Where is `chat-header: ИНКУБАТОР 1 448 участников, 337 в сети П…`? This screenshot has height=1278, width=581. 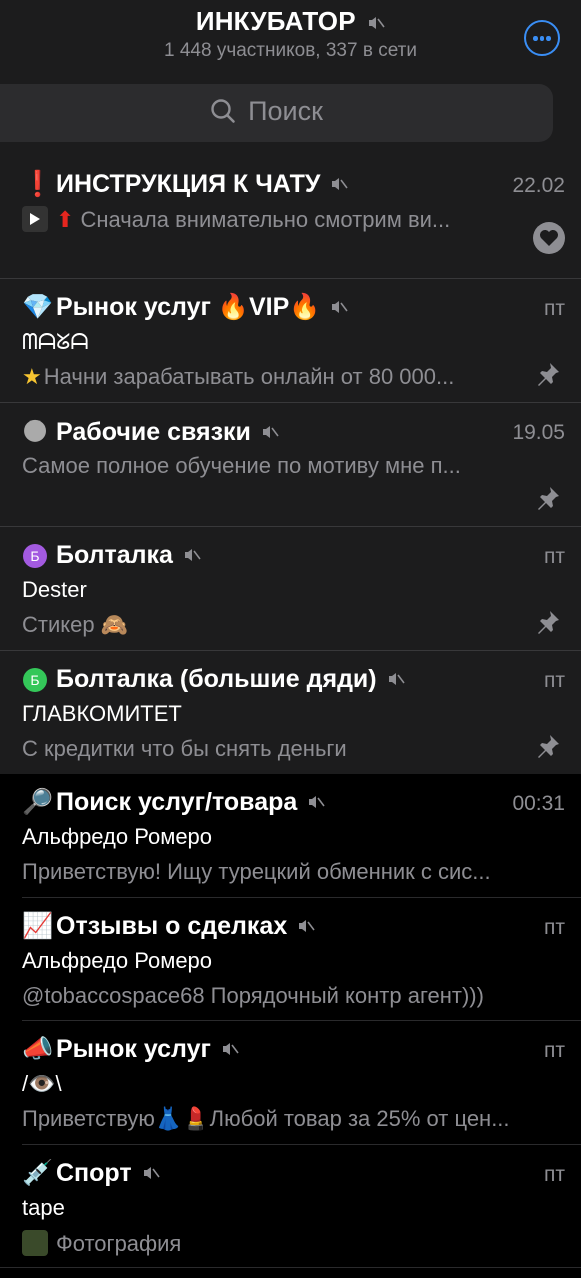 chat-header: ИНКУБАТОР 1 448 участников, 337 в сети П… is located at coordinates (290, 78).